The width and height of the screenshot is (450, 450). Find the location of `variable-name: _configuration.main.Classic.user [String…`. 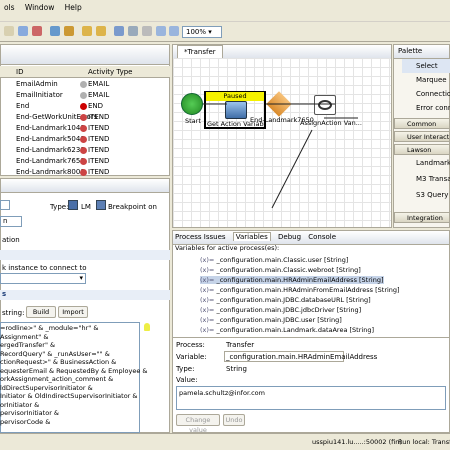

variable-name: _configuration.main.Classic.user [String… is located at coordinates (282, 260).